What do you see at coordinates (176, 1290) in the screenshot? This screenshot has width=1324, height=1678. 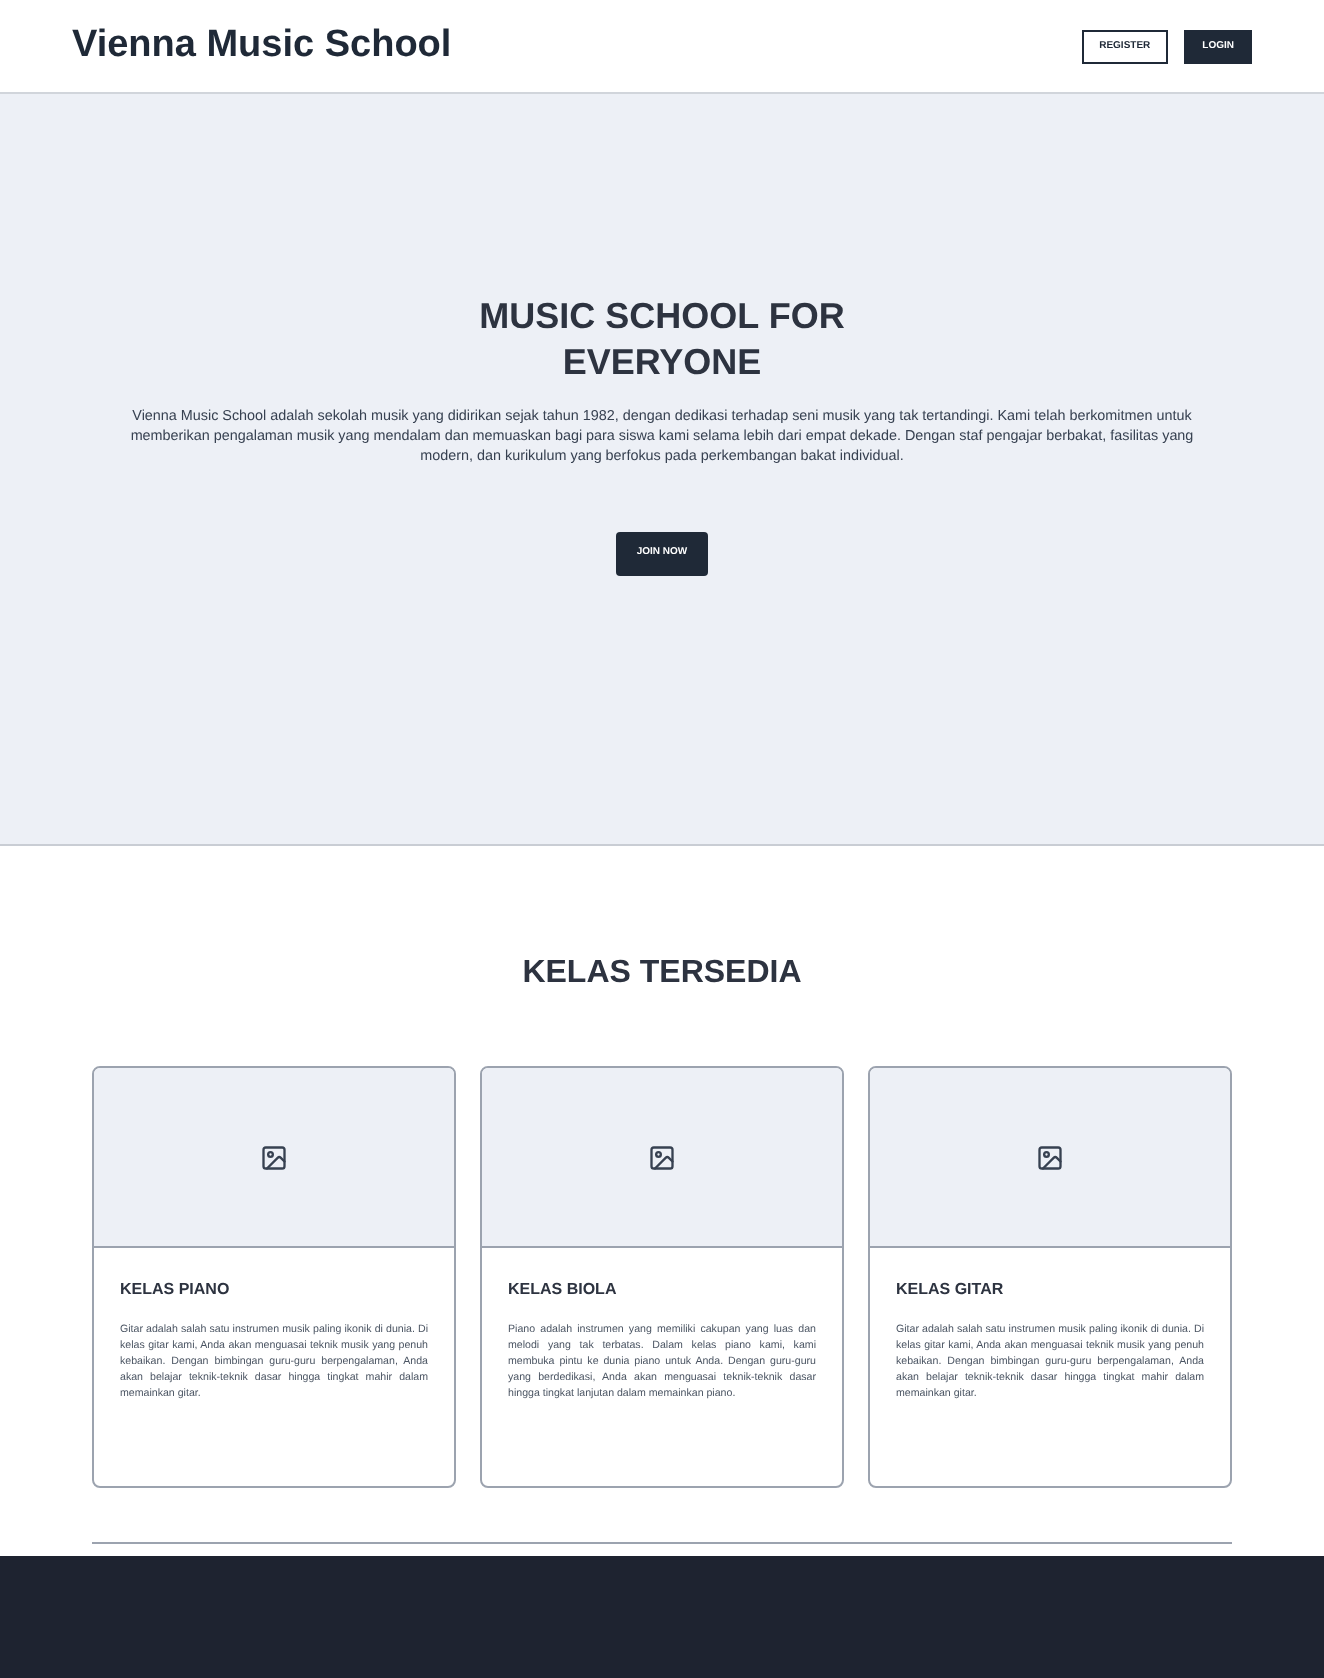 I see `card-title: KELAS PIANO` at bounding box center [176, 1290].